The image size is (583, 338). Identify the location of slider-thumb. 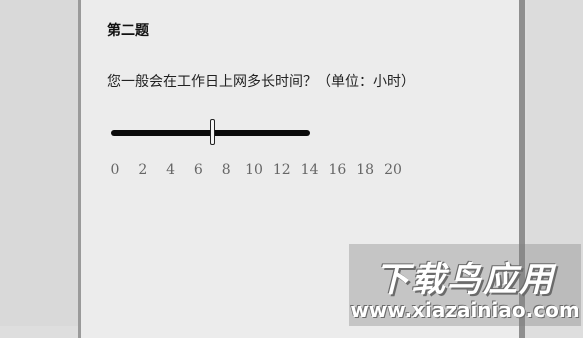
(212, 132).